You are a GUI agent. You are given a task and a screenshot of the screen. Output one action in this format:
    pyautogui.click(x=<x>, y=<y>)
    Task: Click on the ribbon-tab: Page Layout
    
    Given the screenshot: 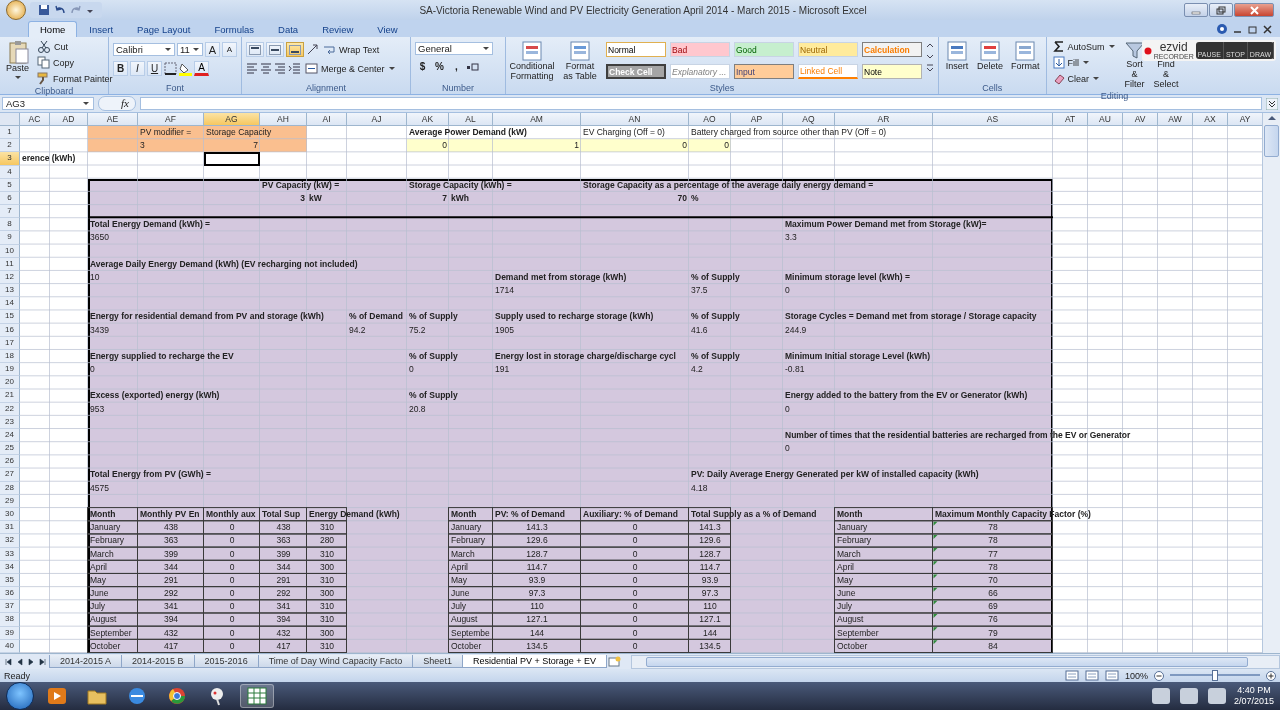 What is the action you would take?
    pyautogui.click(x=164, y=29)
    